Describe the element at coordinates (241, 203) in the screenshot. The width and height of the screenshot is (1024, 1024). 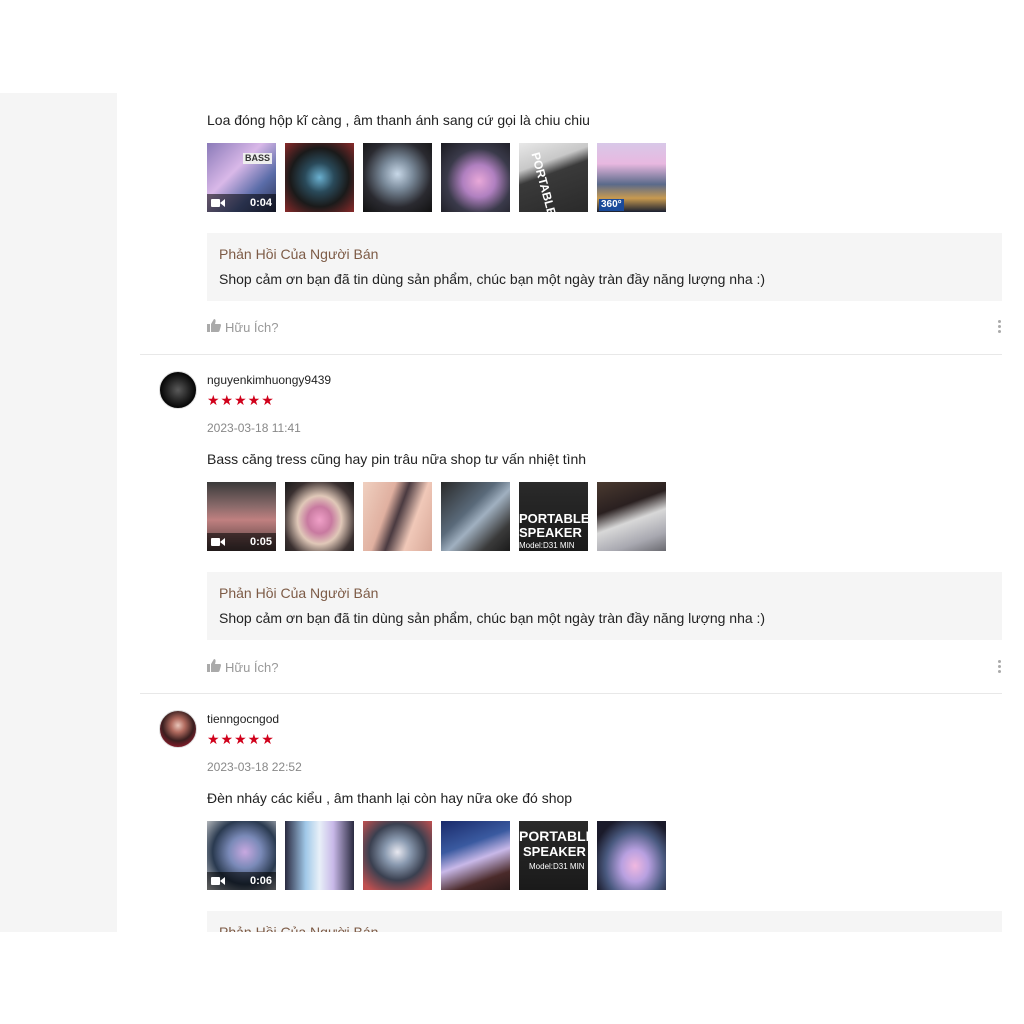
I see `video-overlay: 0:04` at that location.